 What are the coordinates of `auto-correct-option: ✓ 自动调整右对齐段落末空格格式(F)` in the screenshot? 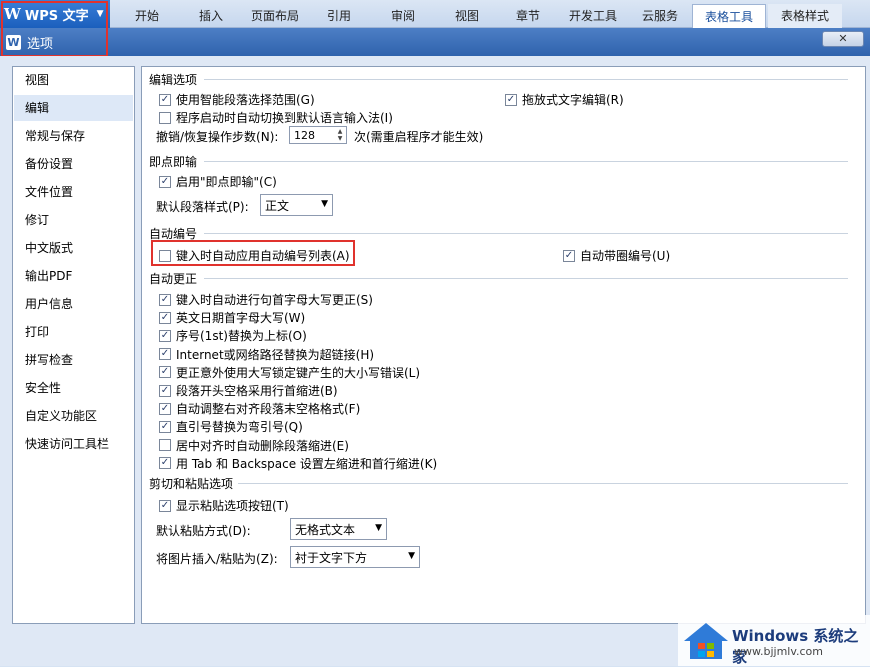 It's located at (259, 408).